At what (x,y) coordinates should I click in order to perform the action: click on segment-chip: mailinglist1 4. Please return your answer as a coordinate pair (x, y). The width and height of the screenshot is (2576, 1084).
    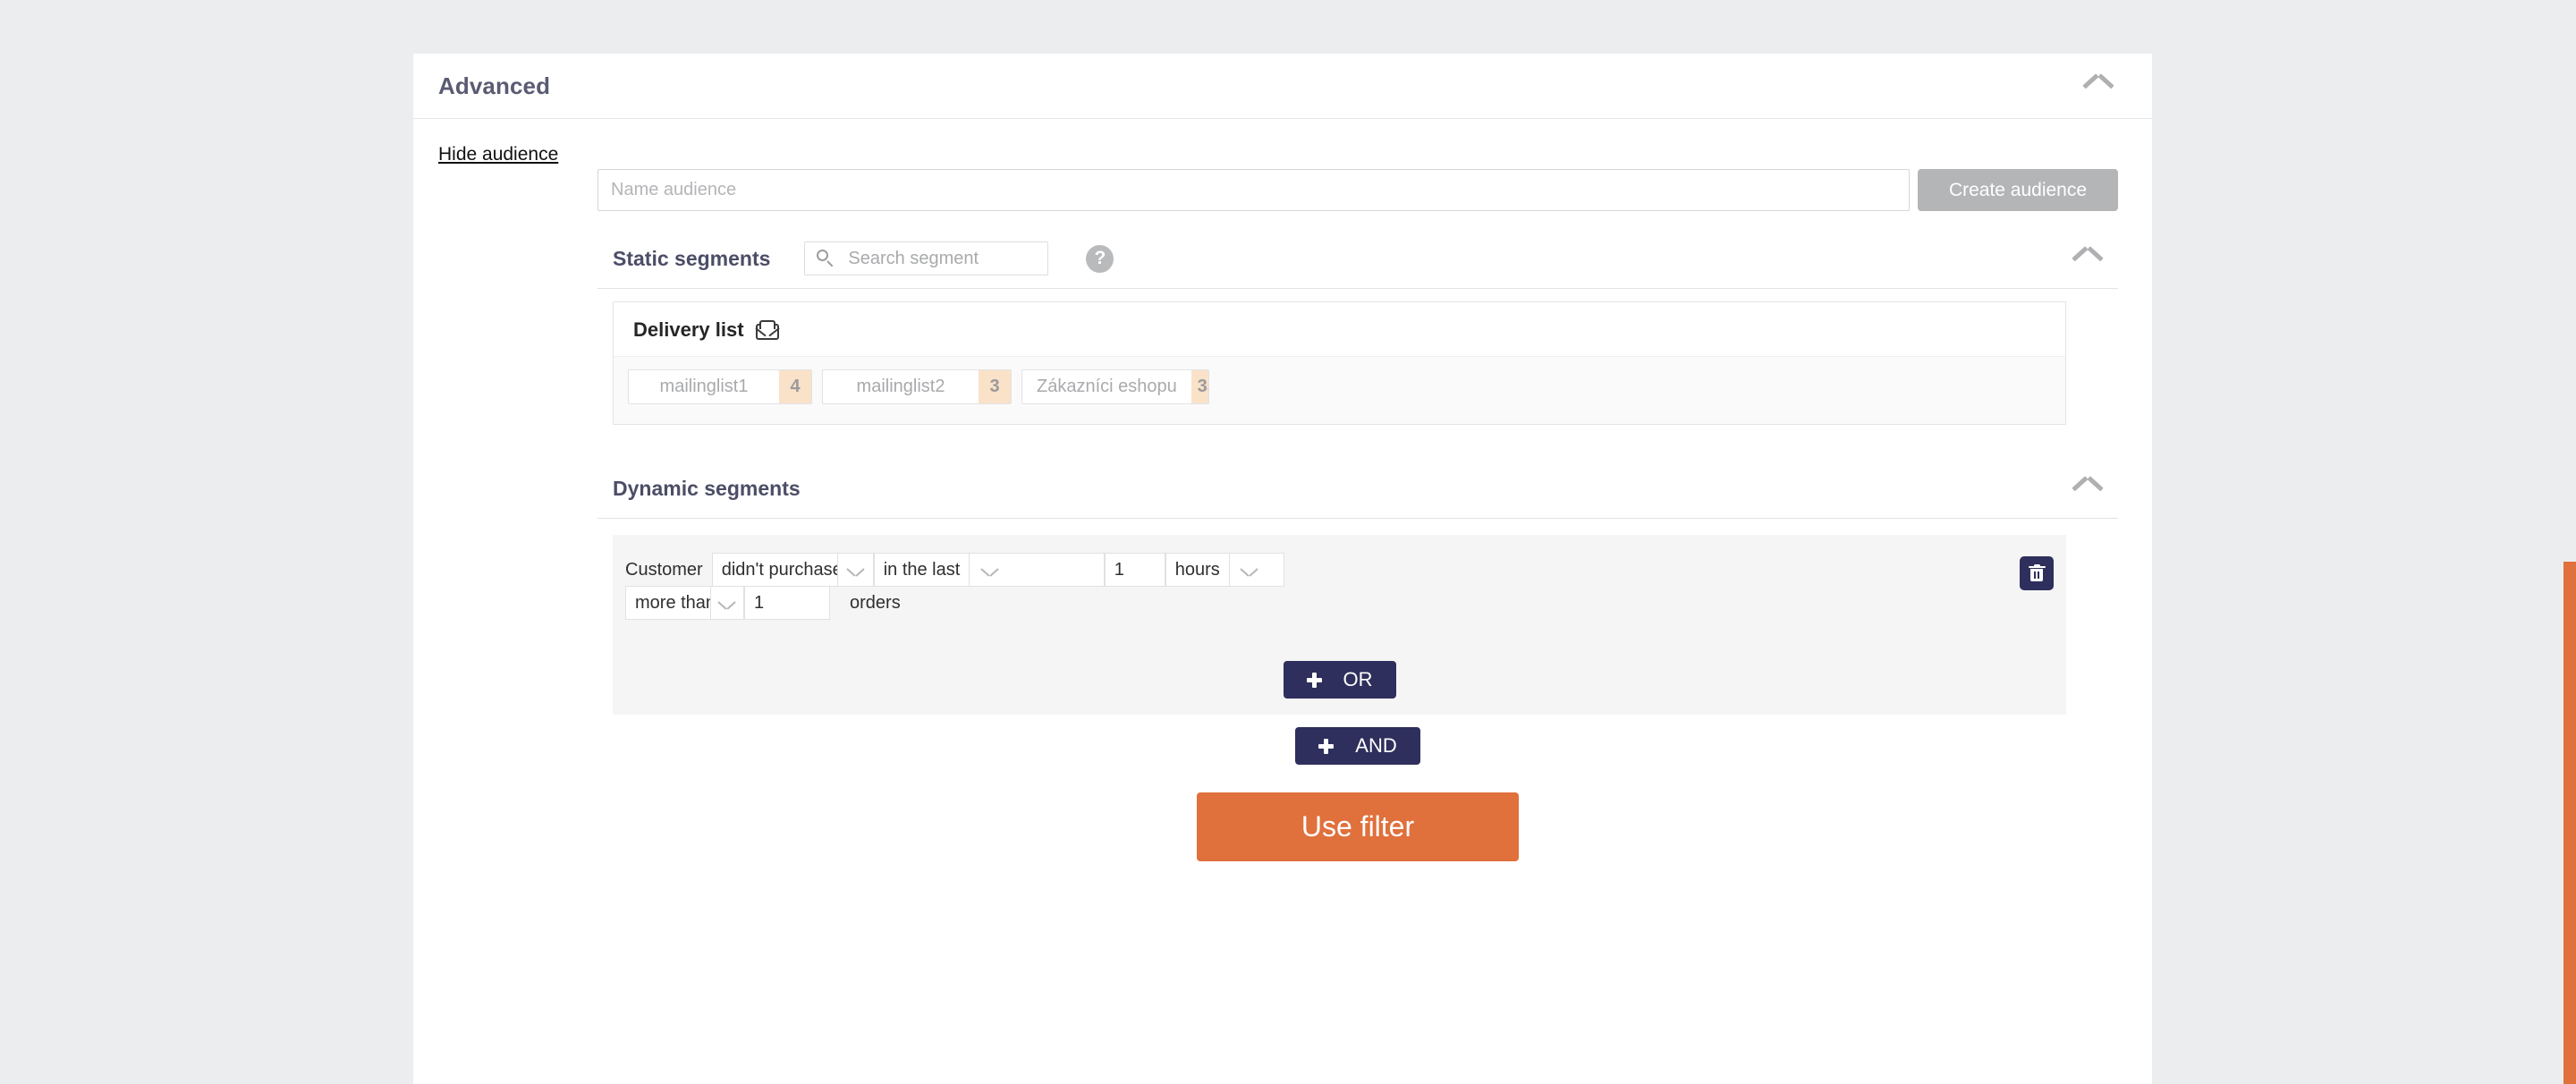
    Looking at the image, I should click on (720, 386).